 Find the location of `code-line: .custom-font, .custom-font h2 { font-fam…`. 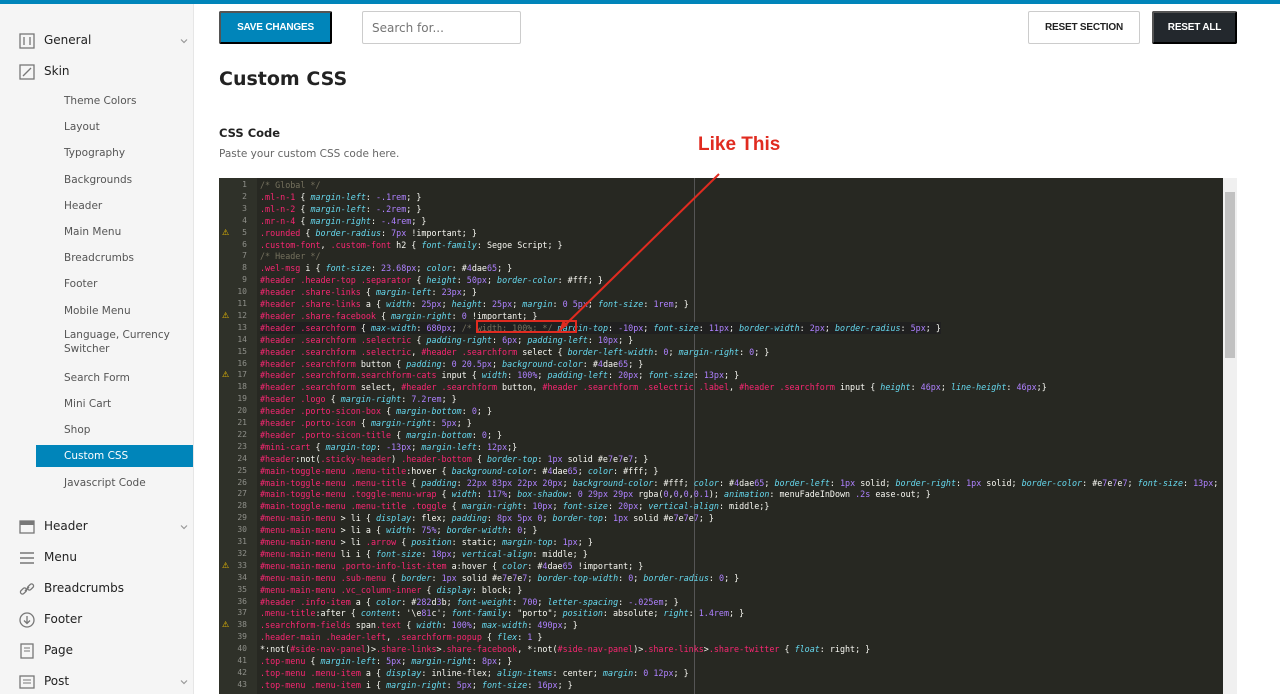

code-line: .custom-font, .custom-font h2 { font-fam… is located at coordinates (411, 244).